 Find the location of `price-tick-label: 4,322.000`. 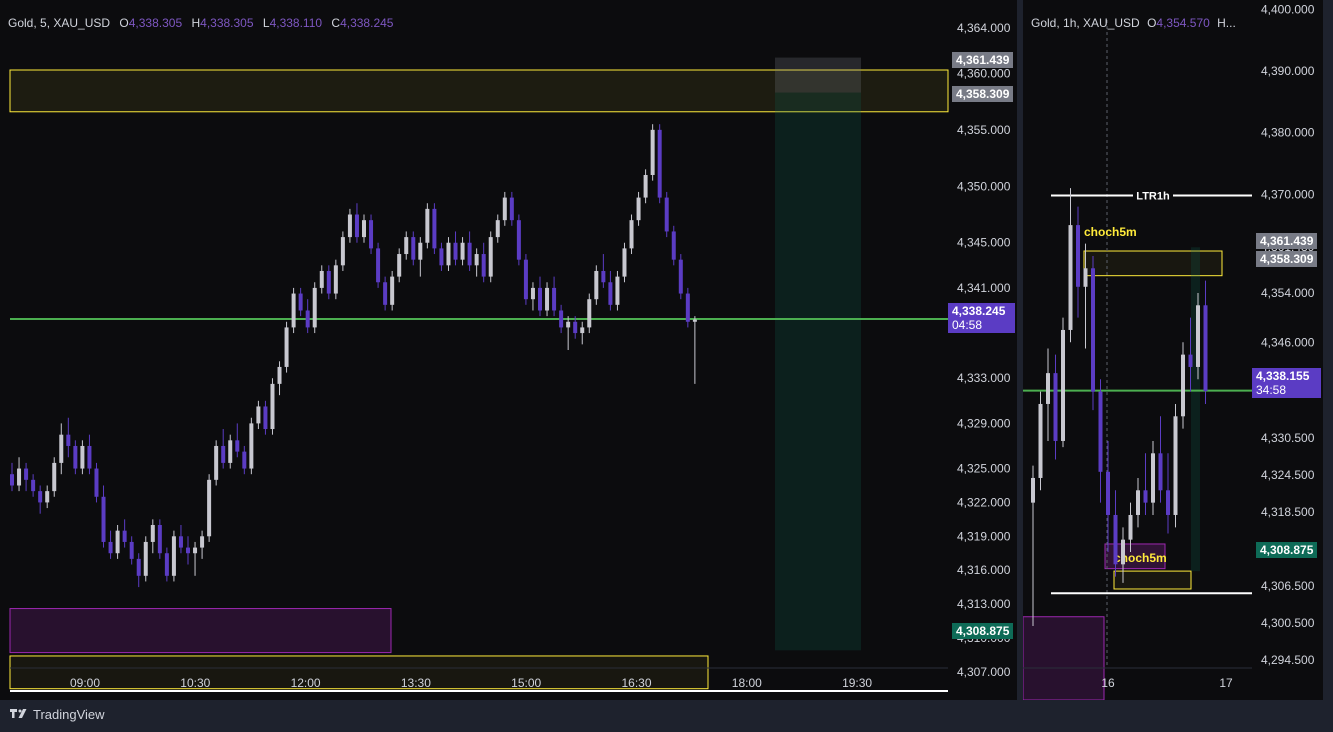

price-tick-label: 4,322.000 is located at coordinates (984, 502).